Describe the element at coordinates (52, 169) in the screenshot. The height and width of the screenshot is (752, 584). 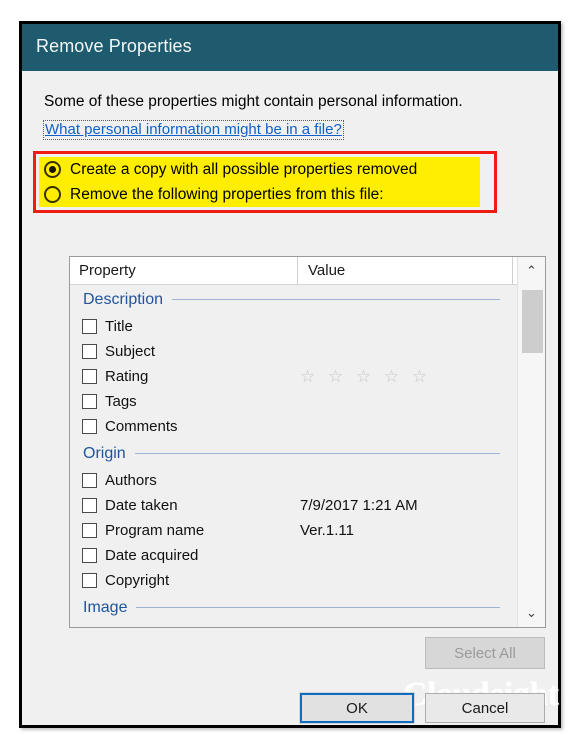
I see `radio-create-copy-icon` at that location.